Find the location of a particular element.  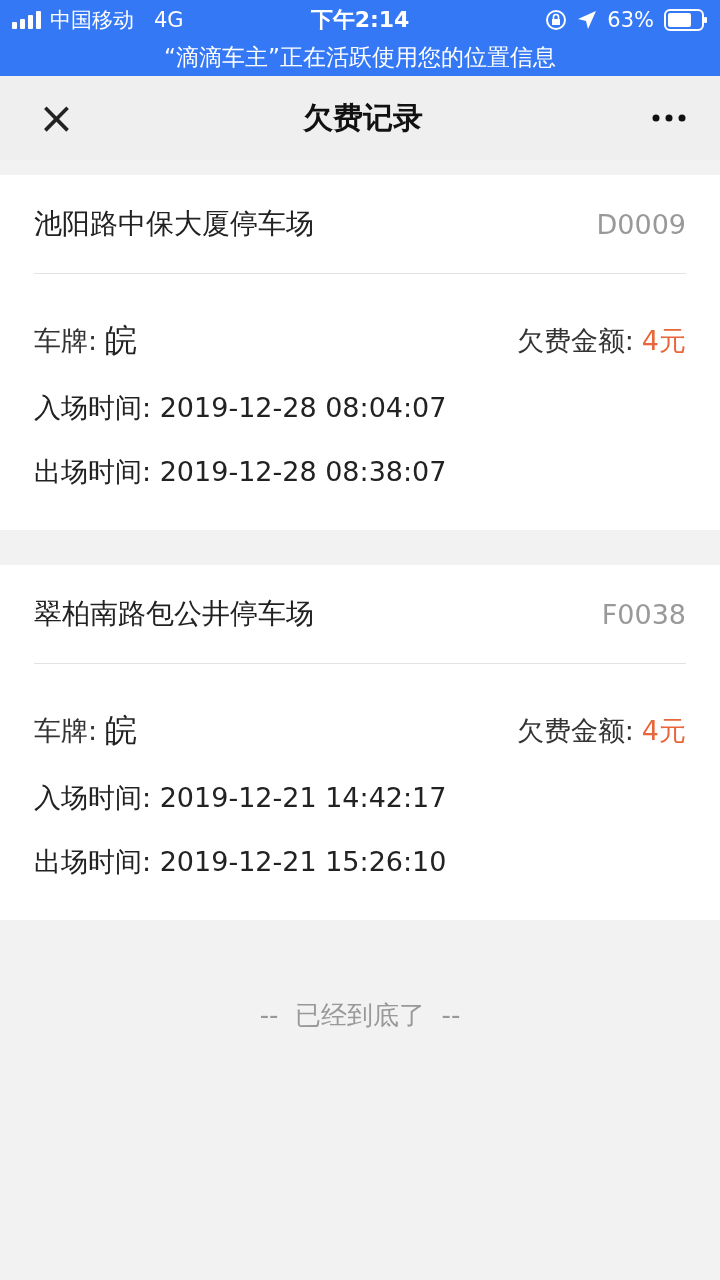

record-code: F0038 is located at coordinates (643, 614).